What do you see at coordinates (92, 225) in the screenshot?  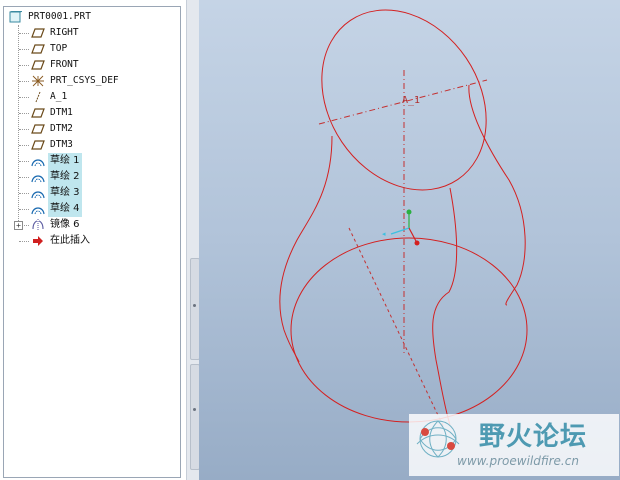 I see `tree-item: + 镜像 6` at bounding box center [92, 225].